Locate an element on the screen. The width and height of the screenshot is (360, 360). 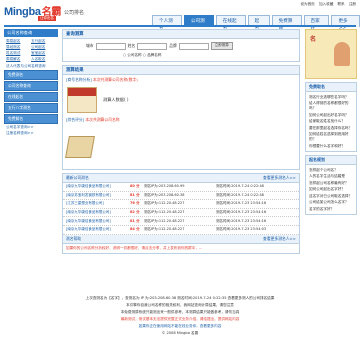
list-title: 最新公司测名 is located at coordinates (77, 177).